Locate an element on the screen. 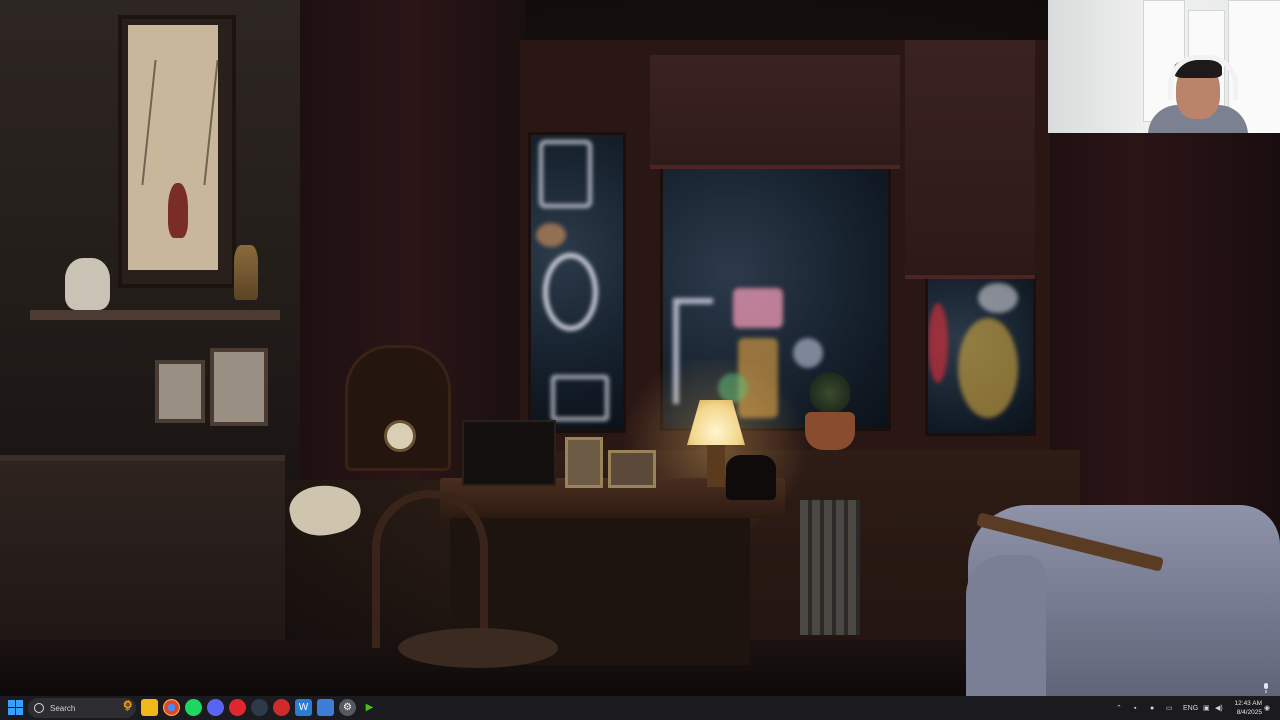 The height and width of the screenshot is (720, 1280). chair-back is located at coordinates (430, 569).